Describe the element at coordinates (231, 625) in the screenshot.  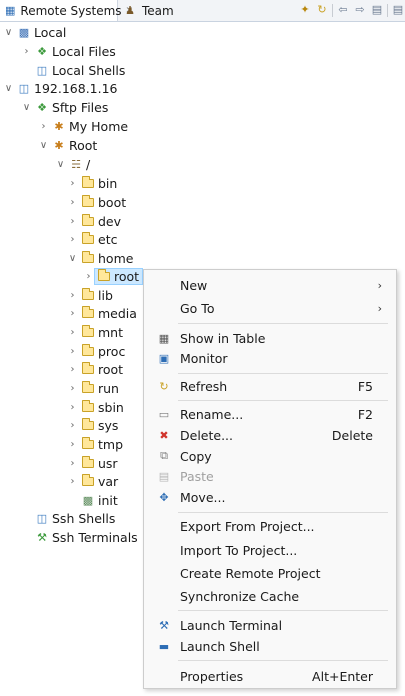
I see `menu-item-label: Launch Terminal` at that location.